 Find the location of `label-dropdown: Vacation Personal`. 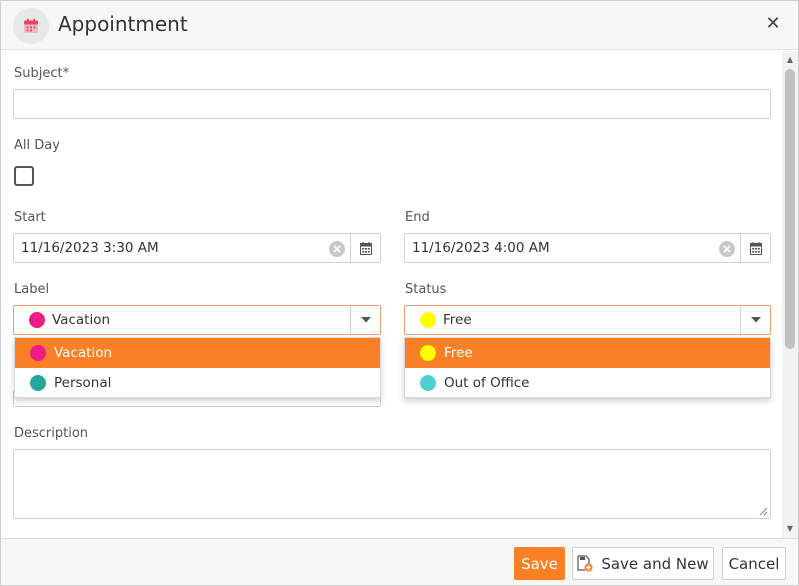

label-dropdown: Vacation Personal is located at coordinates (197, 367).